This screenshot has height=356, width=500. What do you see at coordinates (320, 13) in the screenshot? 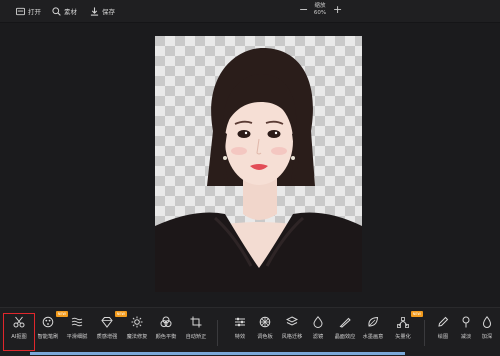
I see `zoom-value: 60%` at bounding box center [320, 13].